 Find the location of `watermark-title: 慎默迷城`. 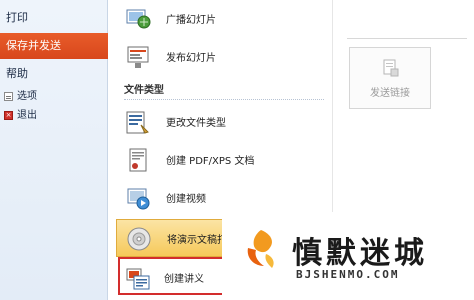

watermark-title: 慎默迷城 is located at coordinates (360, 253).